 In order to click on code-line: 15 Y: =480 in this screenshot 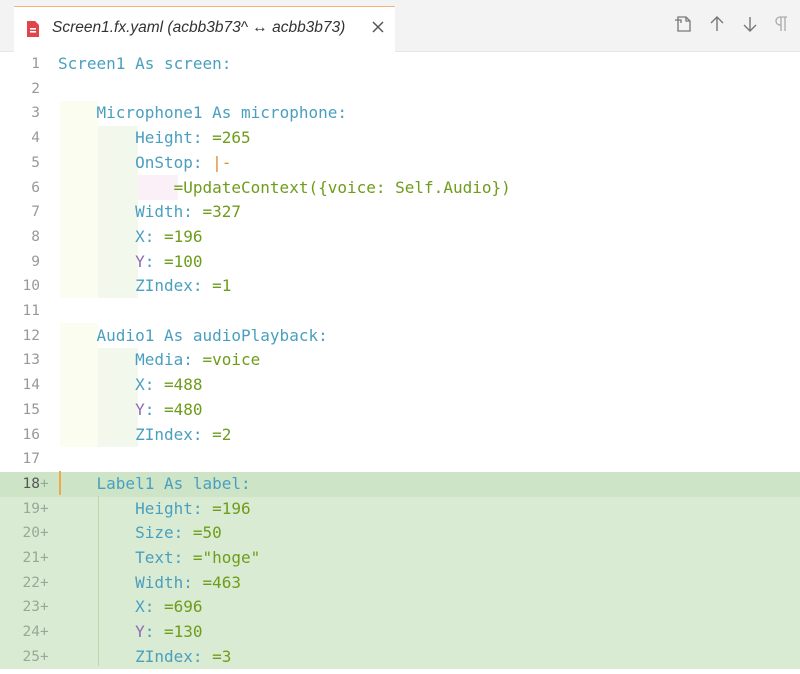, I will do `click(400, 410)`.